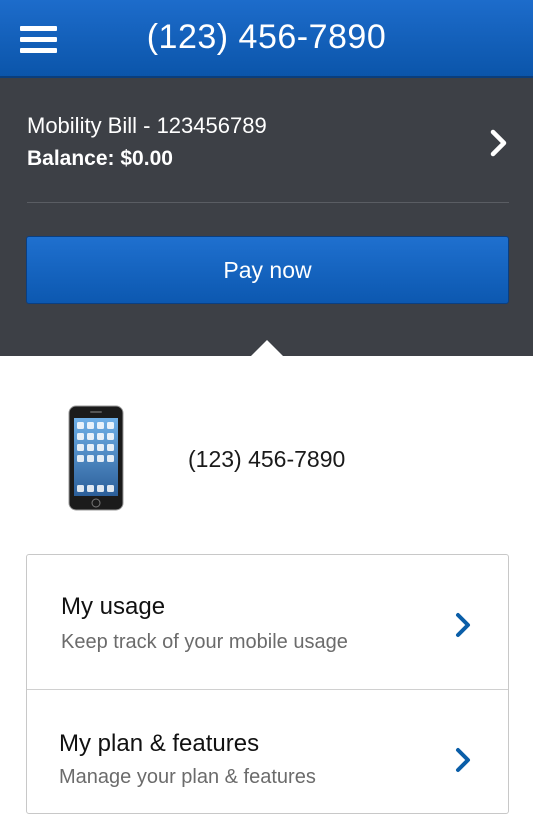  Describe the element at coordinates (267, 270) in the screenshot. I see `pay-now-button: Pay now` at that location.